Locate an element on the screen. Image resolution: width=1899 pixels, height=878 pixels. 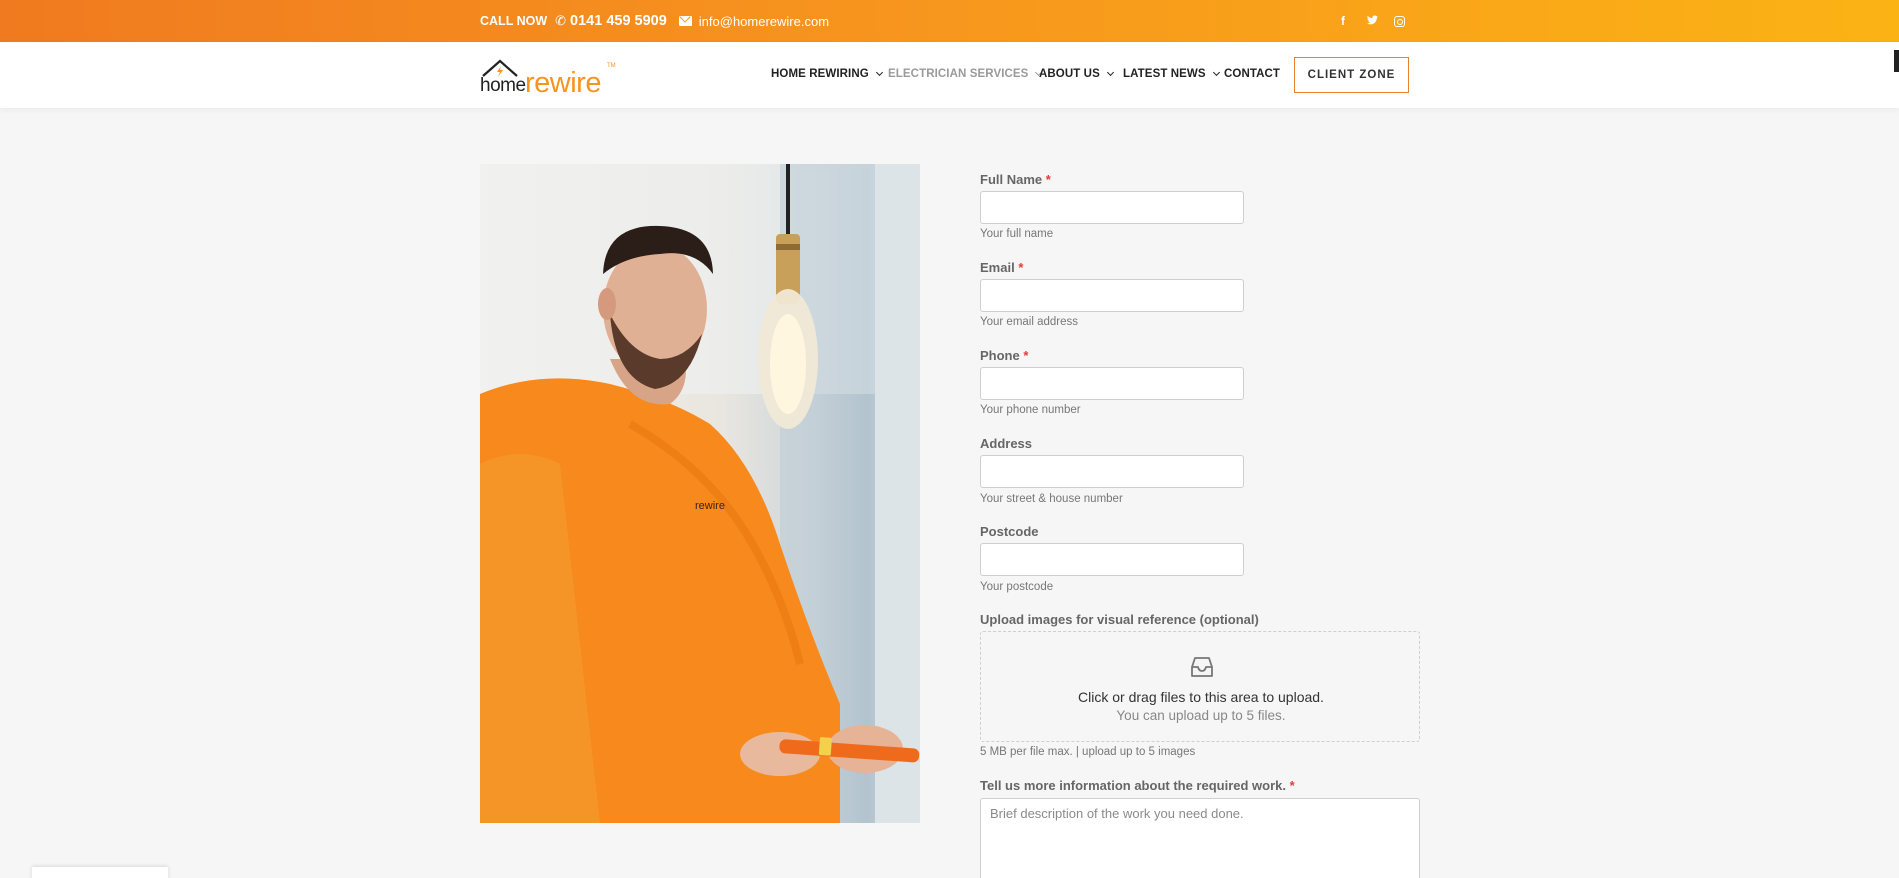
nav-label: LATEST NEWS is located at coordinates (1164, 74).